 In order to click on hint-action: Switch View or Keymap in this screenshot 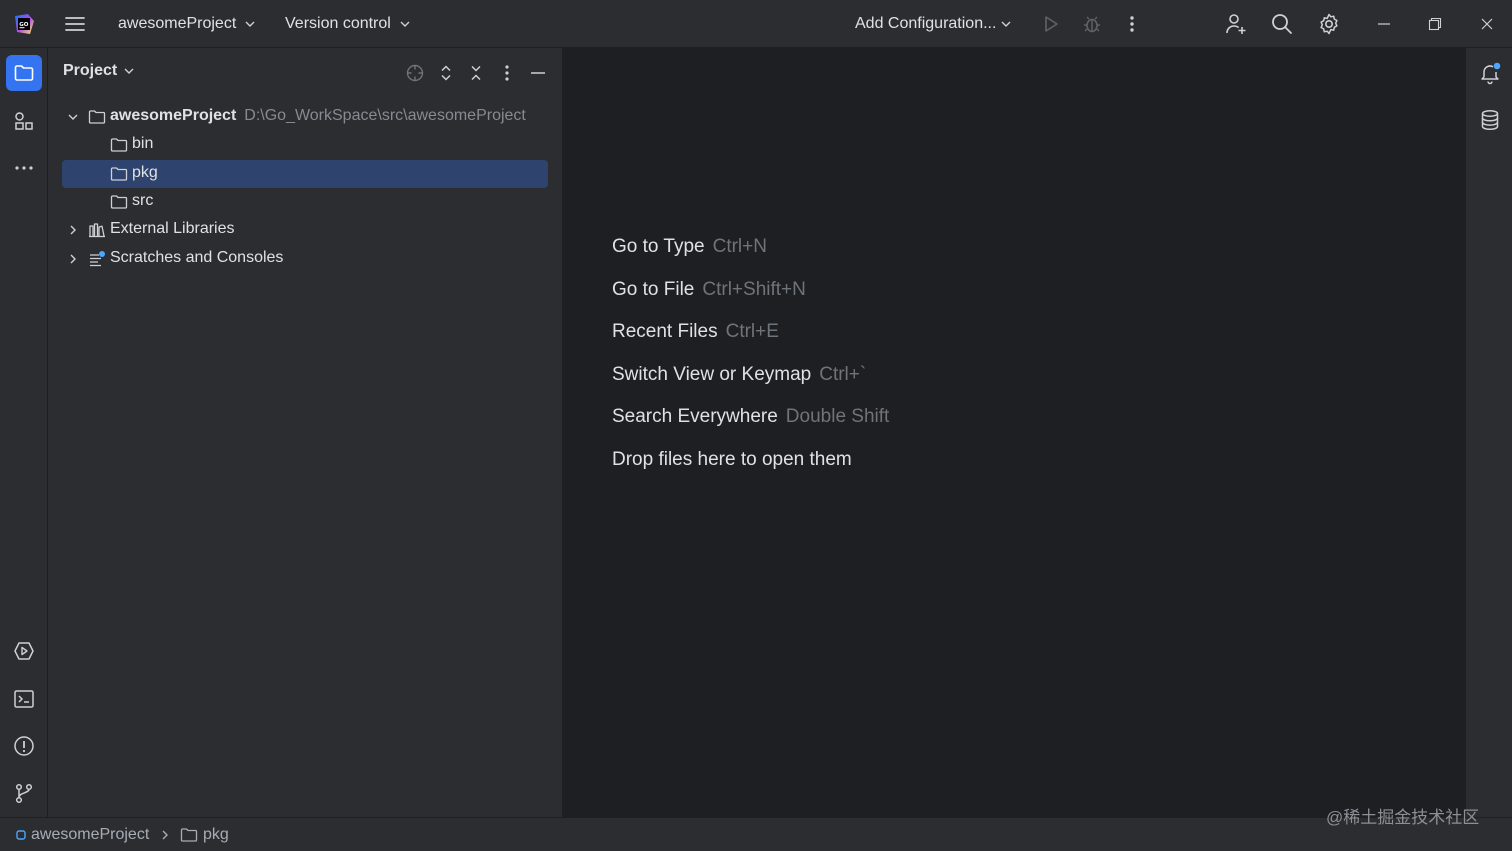, I will do `click(712, 374)`.